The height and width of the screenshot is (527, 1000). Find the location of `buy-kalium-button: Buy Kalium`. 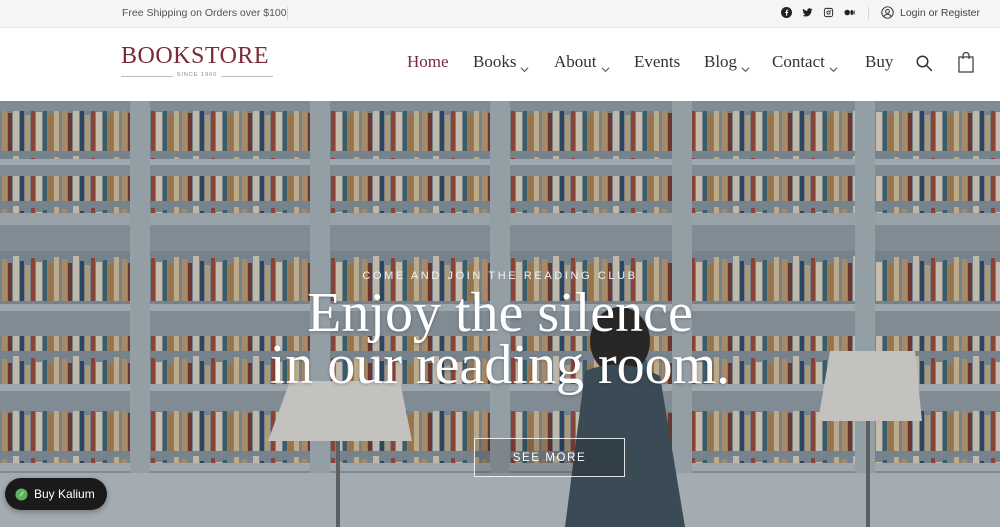

buy-kalium-button: Buy Kalium is located at coordinates (56, 494).